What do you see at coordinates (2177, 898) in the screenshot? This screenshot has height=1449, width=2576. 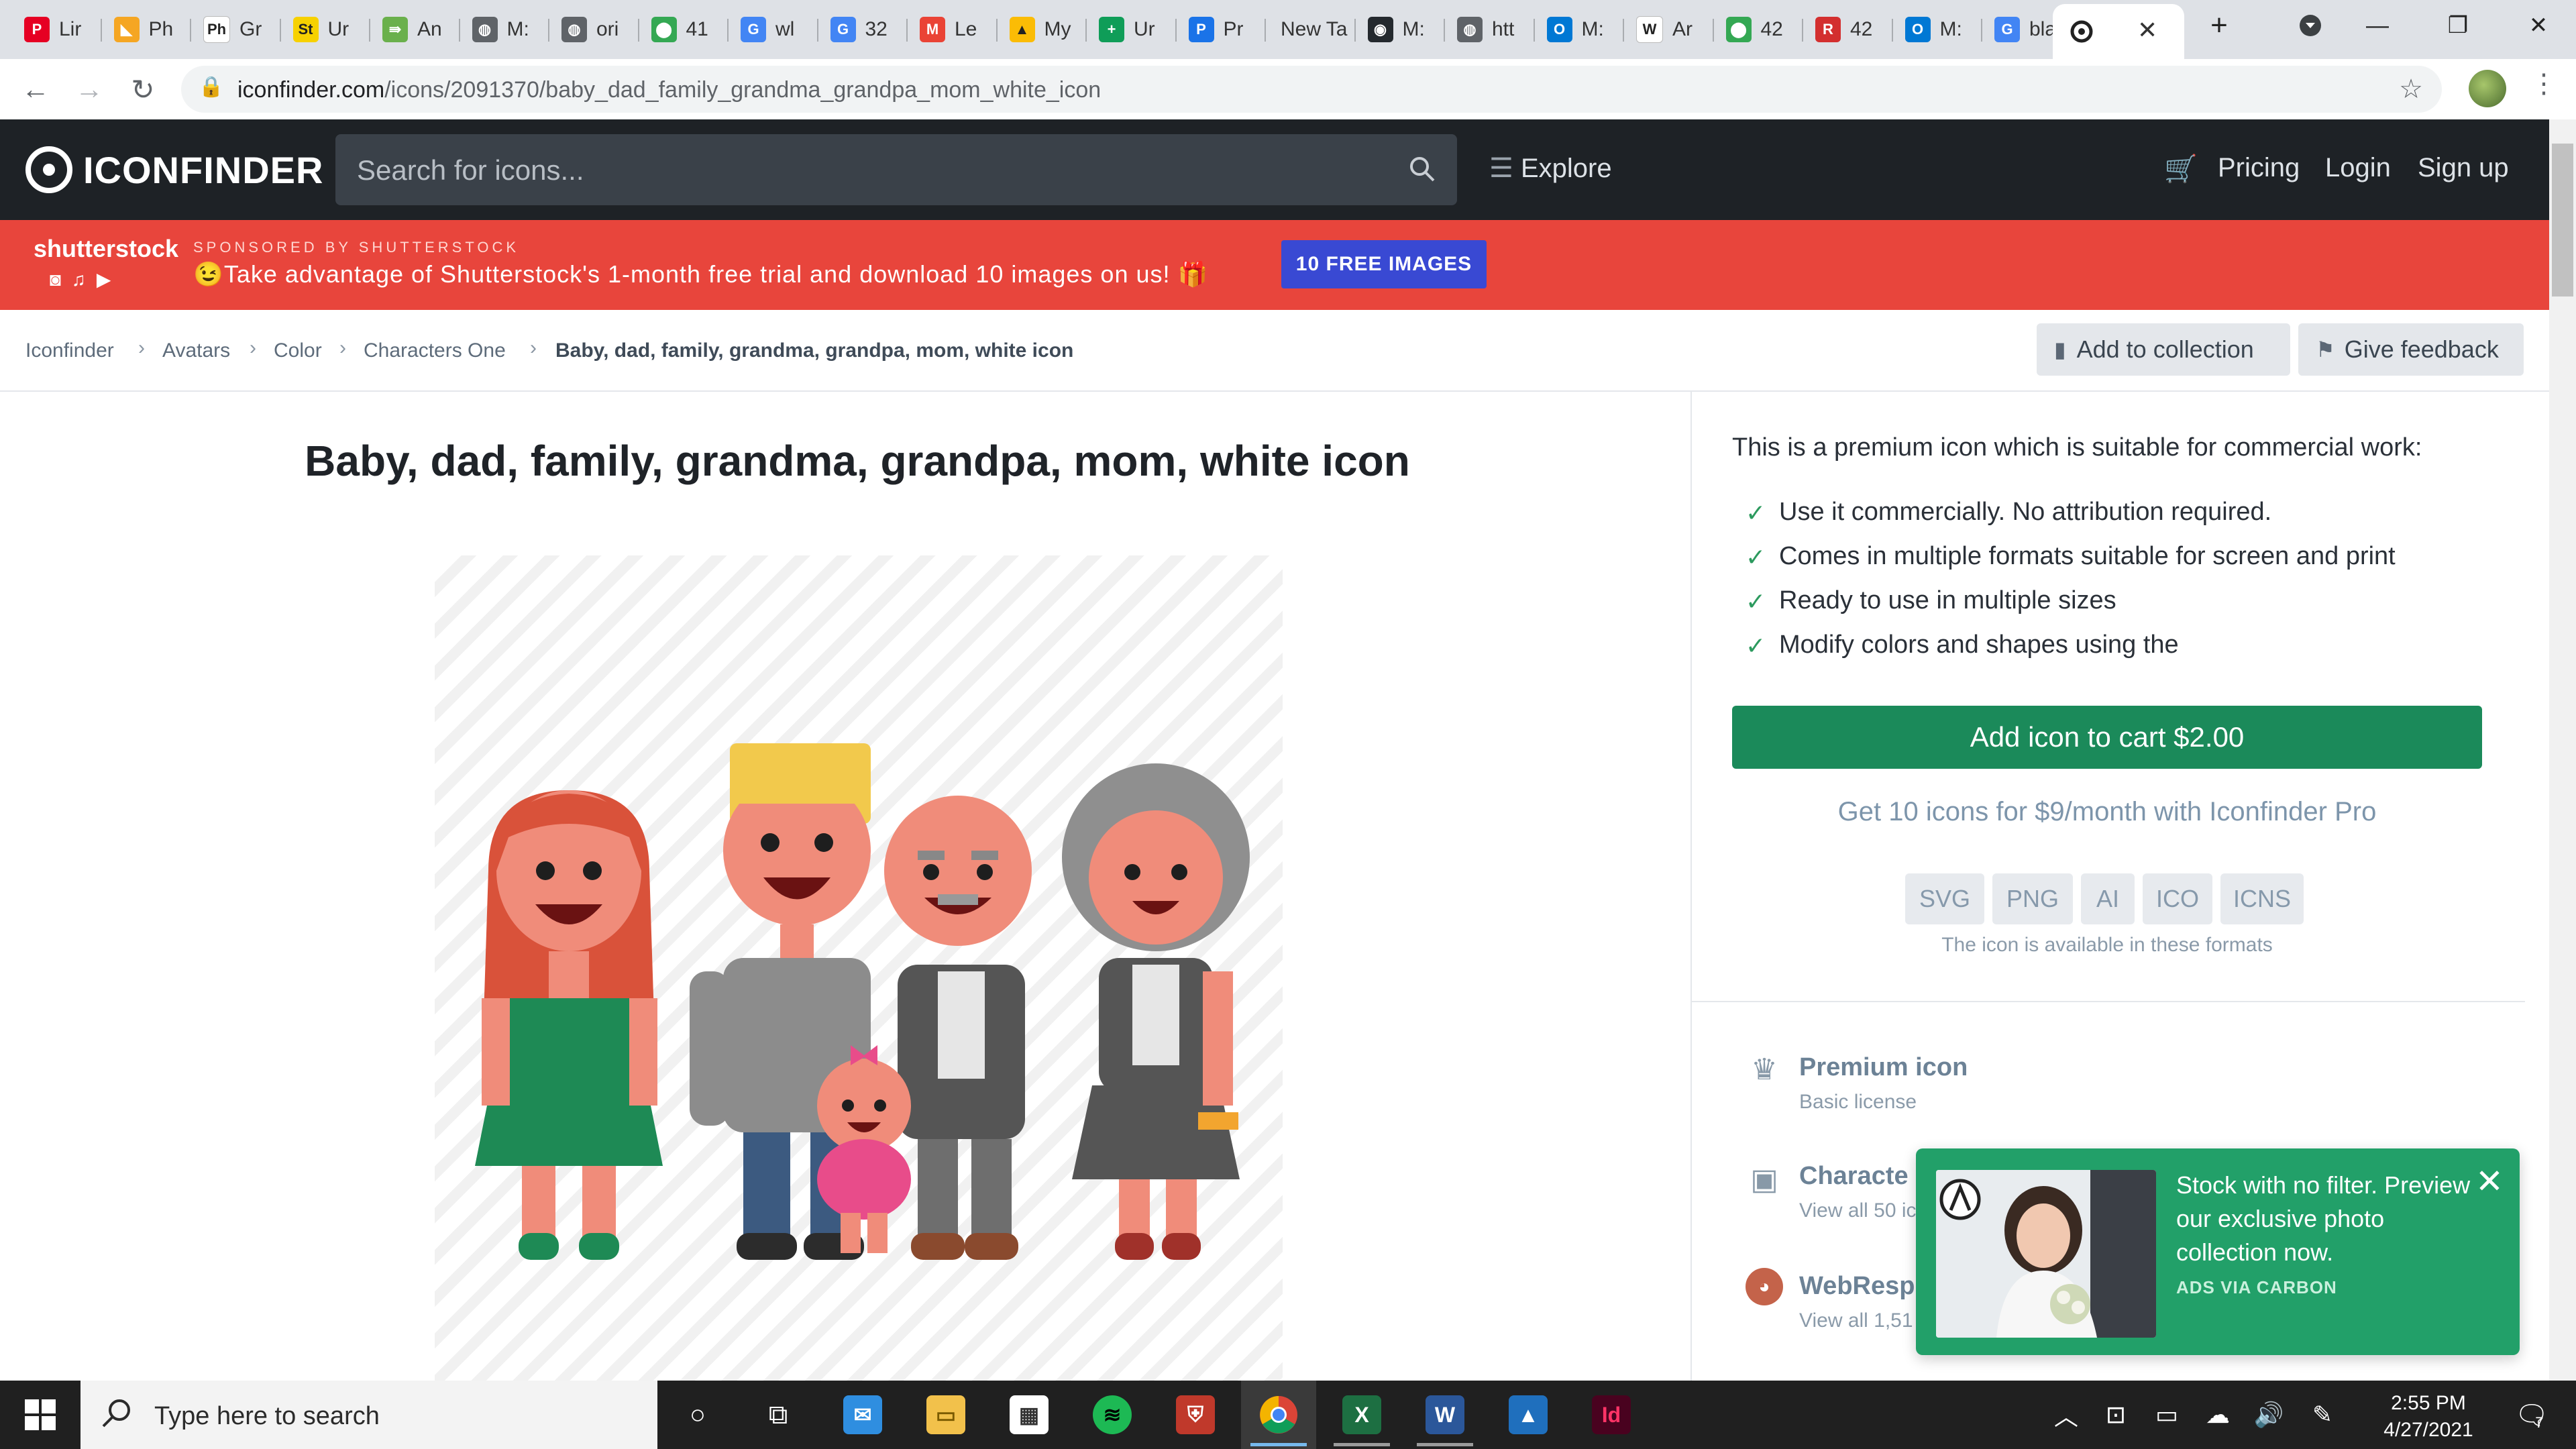 I see `format-ico: ICO` at bounding box center [2177, 898].